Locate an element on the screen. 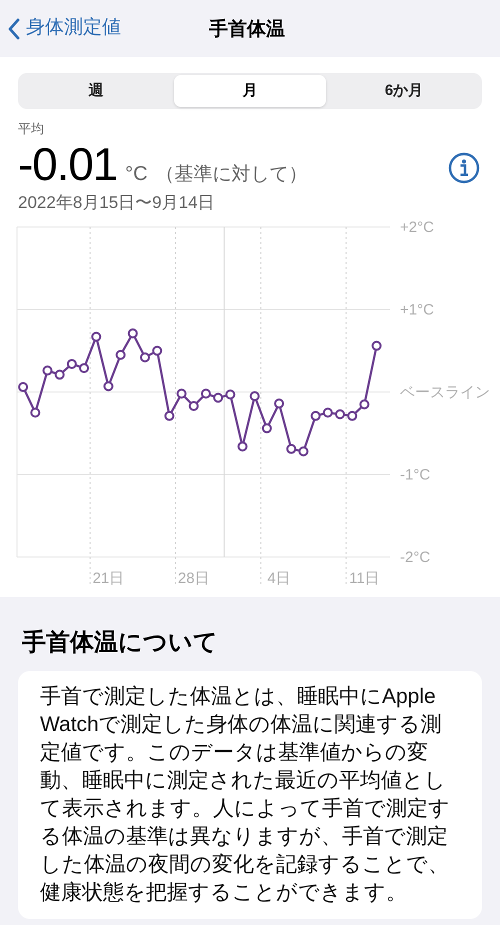 This screenshot has width=500, height=925. x-axis-label: 11日 is located at coordinates (364, 578).